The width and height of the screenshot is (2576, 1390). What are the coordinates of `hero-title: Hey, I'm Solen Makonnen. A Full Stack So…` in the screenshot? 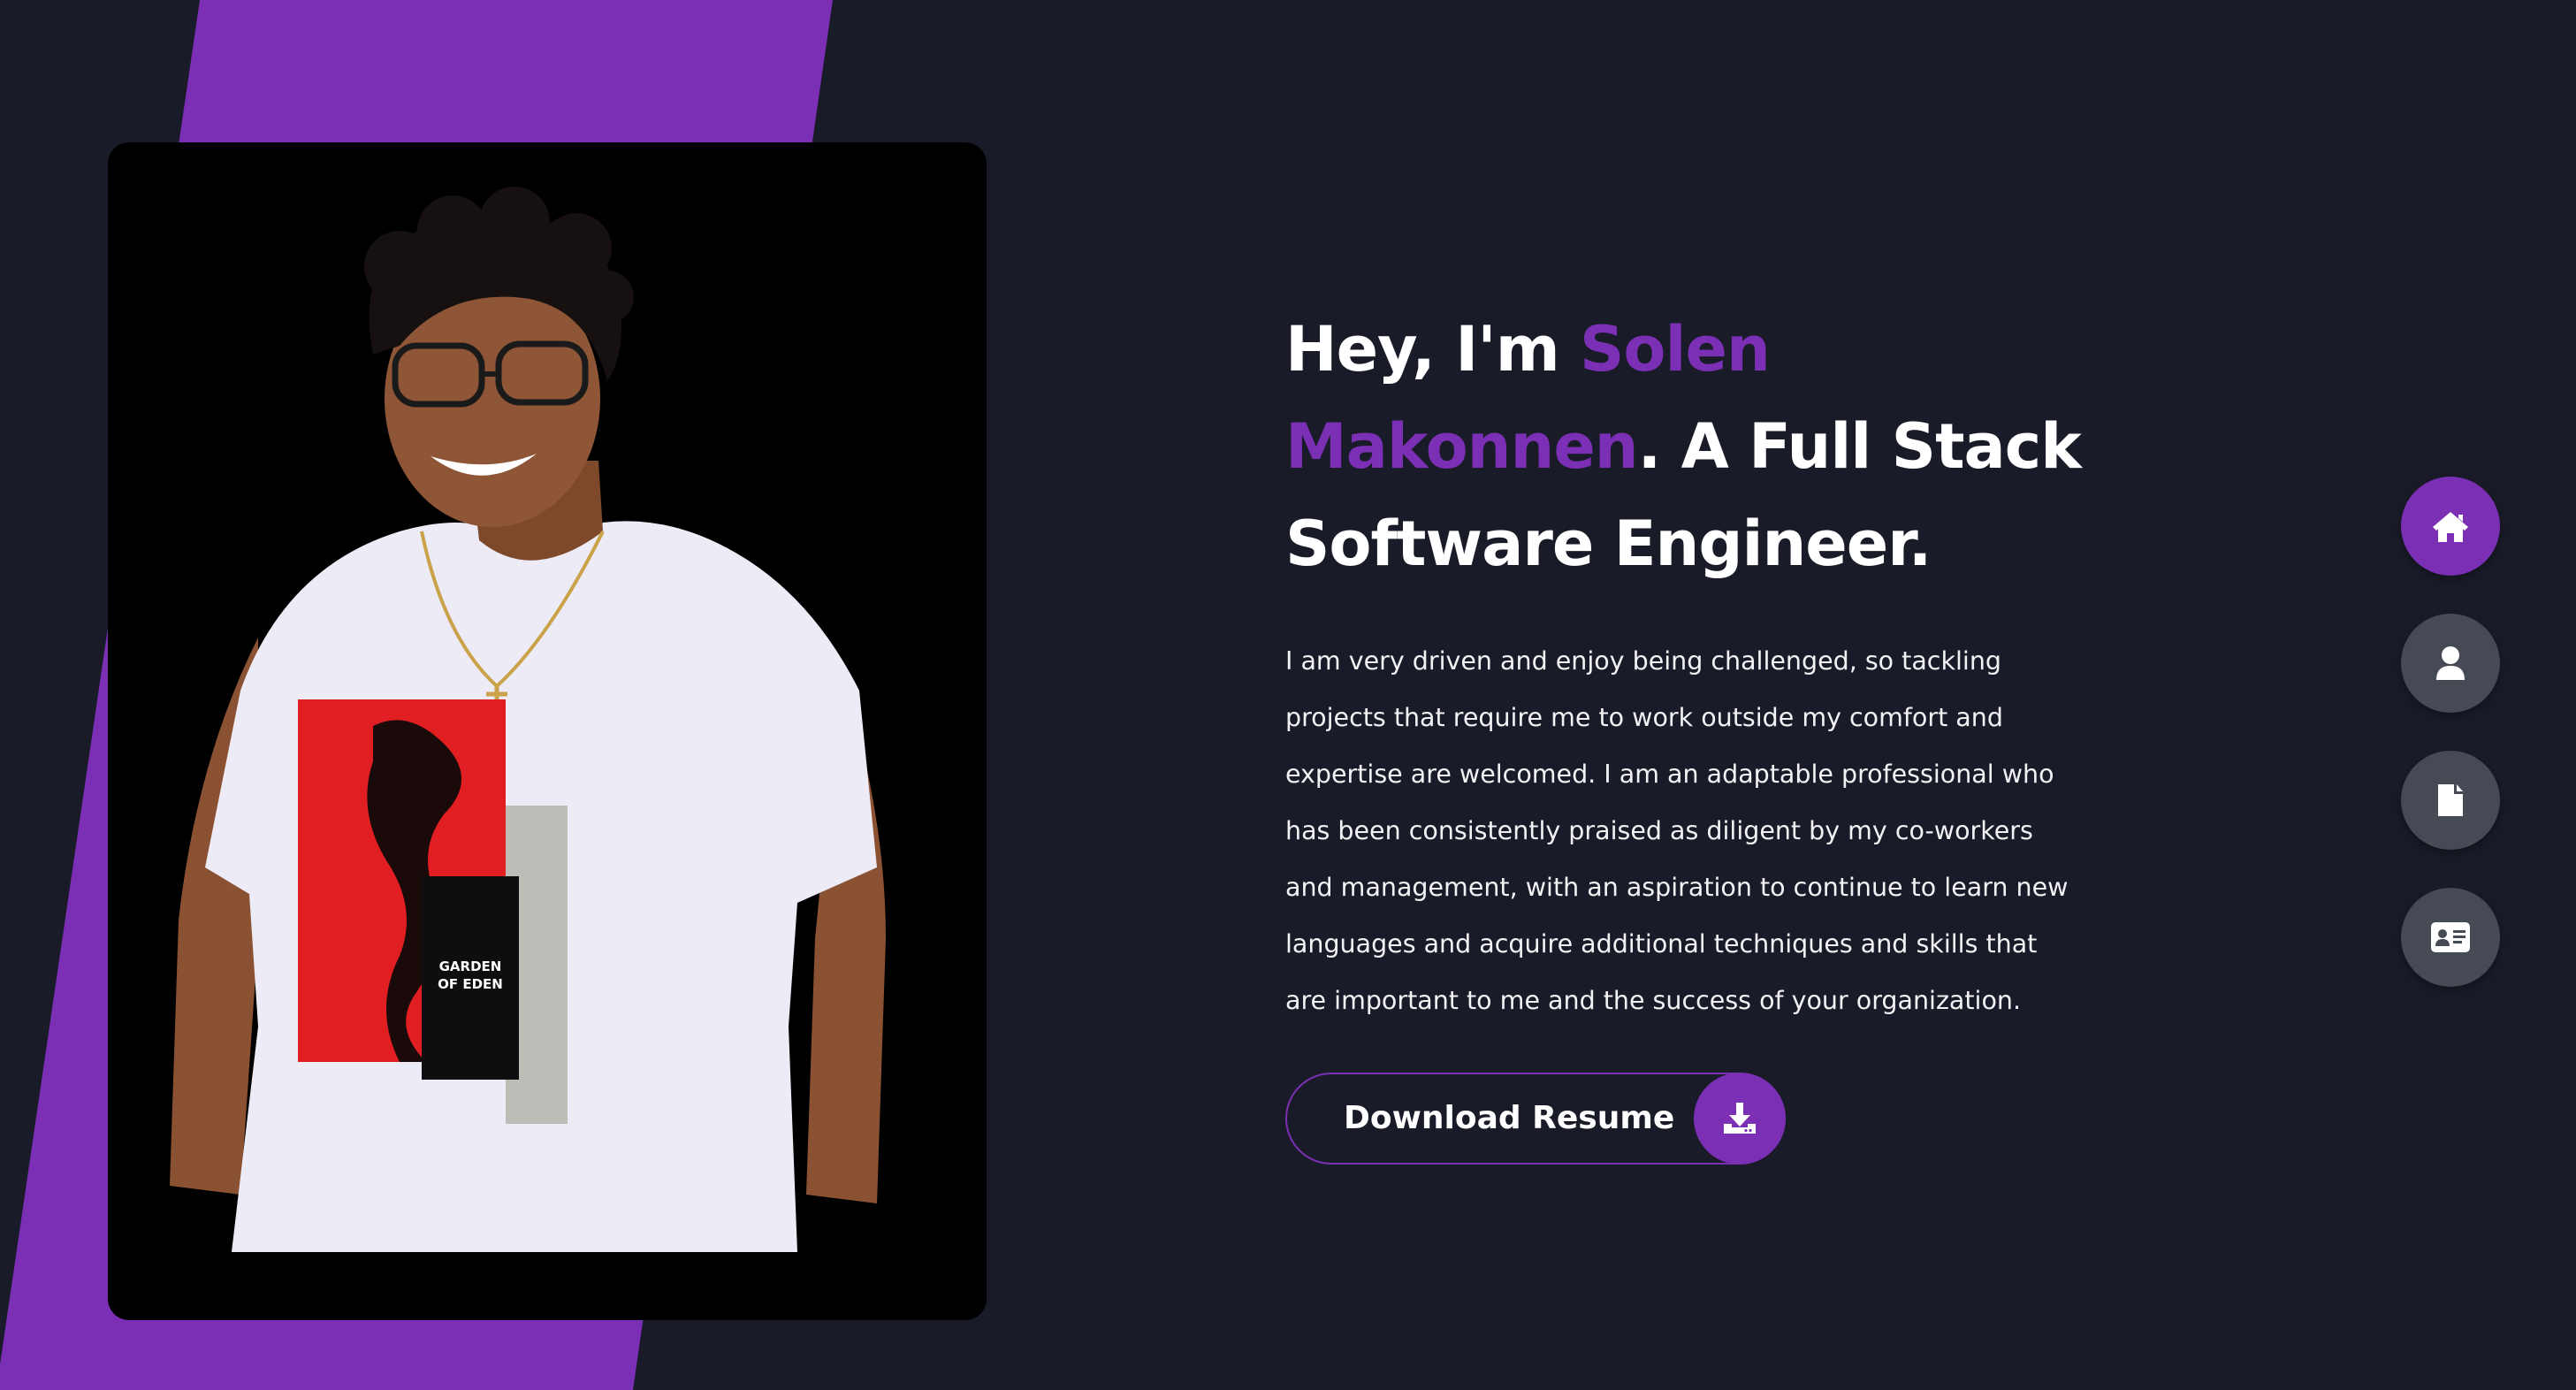 It's located at (1683, 446).